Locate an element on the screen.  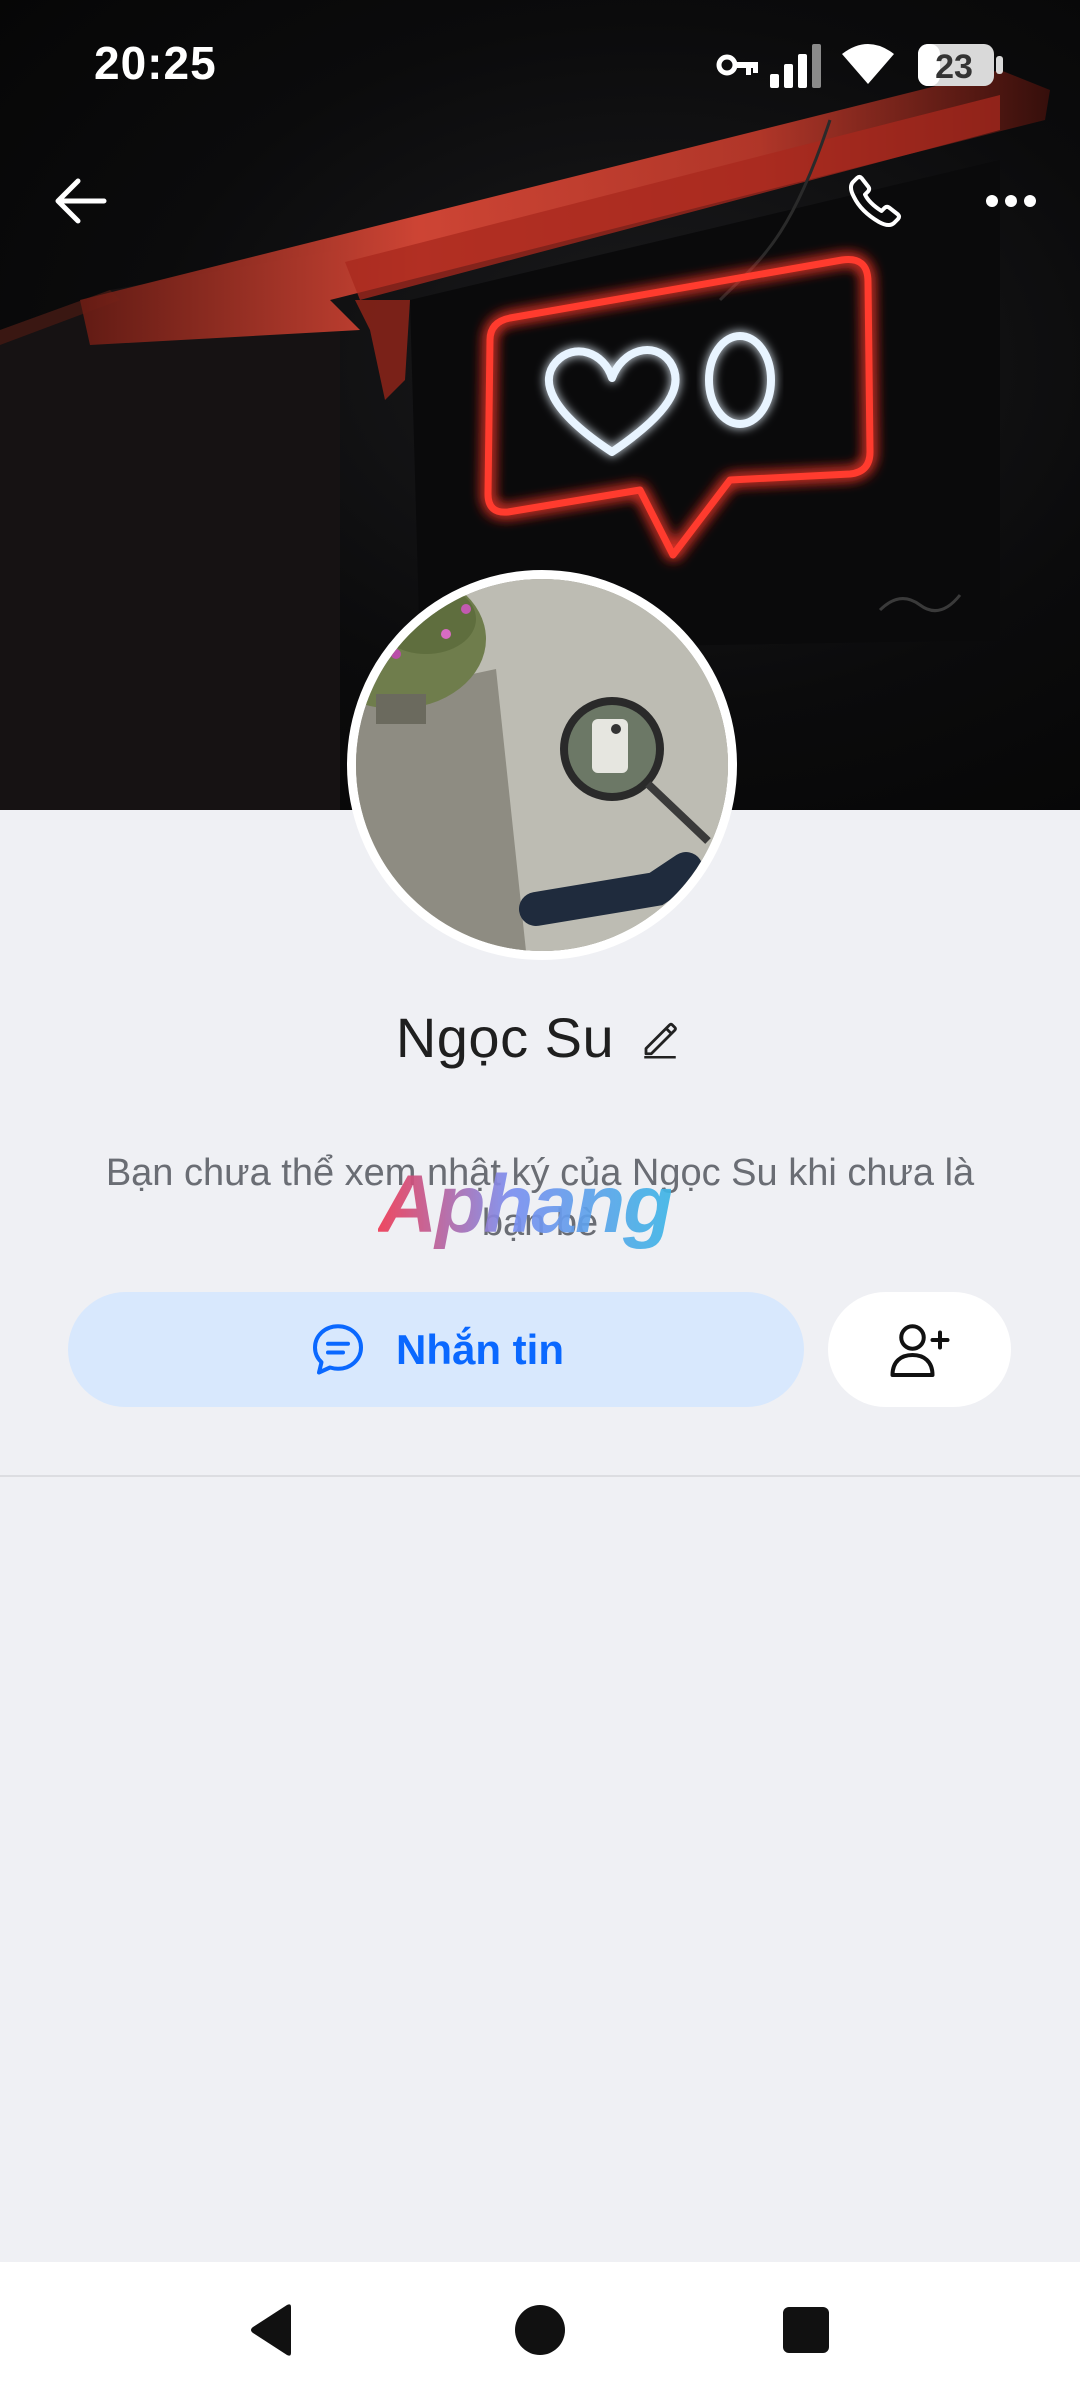
profile-name: Ngọc Su is located at coordinates (505, 1037).